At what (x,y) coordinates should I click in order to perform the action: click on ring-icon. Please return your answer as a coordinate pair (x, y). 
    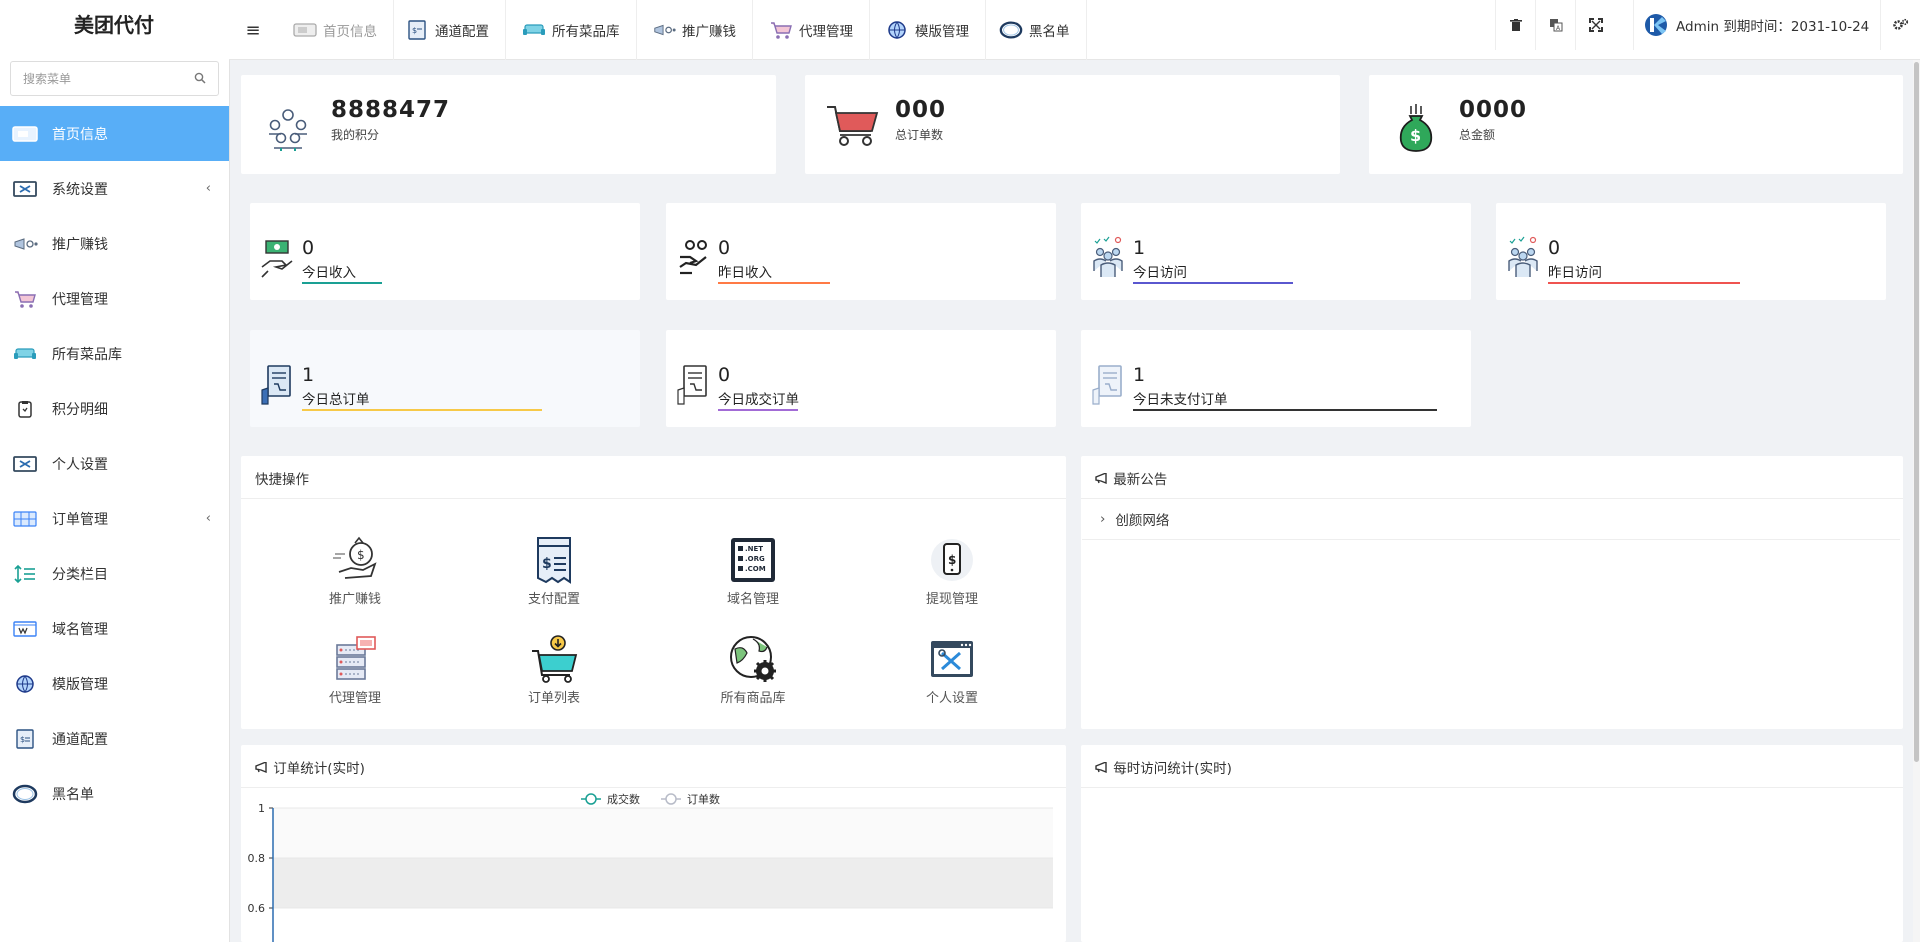
    Looking at the image, I should click on (1011, 30).